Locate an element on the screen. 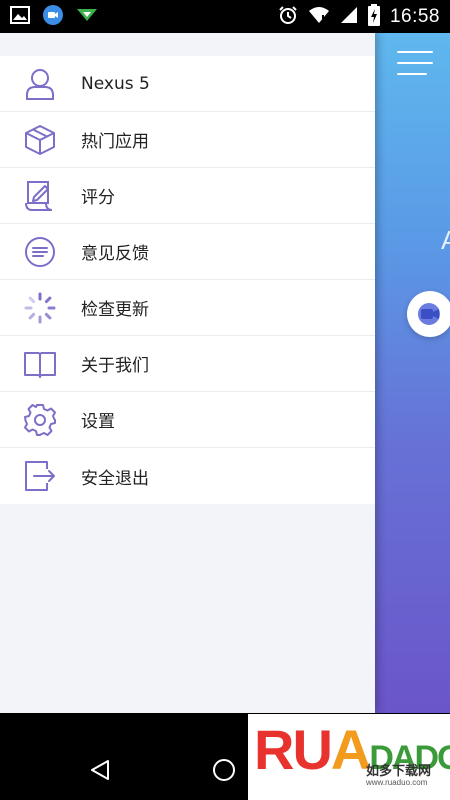 The width and height of the screenshot is (450, 800). watermark-letter: R is located at coordinates (274, 749).